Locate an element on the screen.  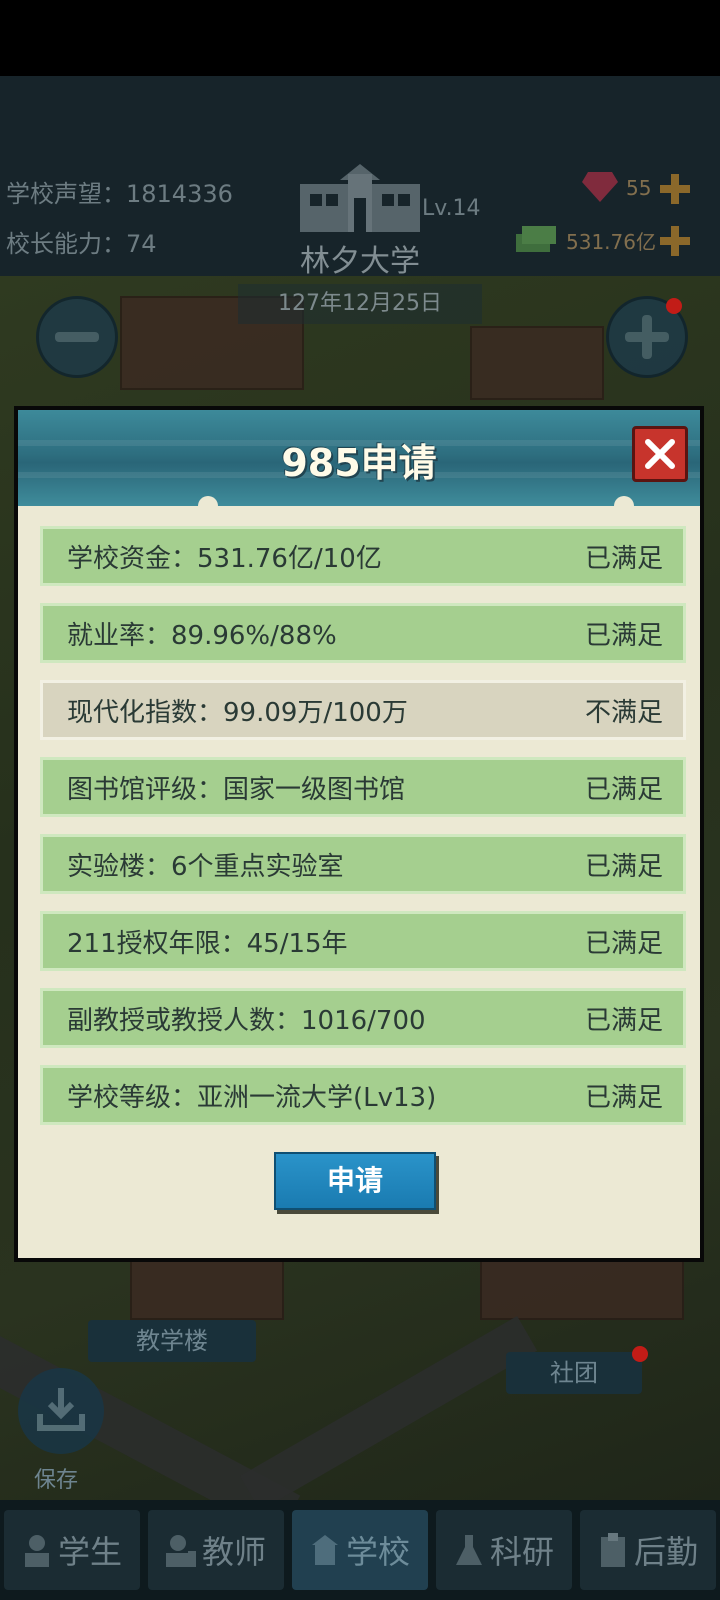
tab-label: 后勤 is located at coordinates (665, 1552).